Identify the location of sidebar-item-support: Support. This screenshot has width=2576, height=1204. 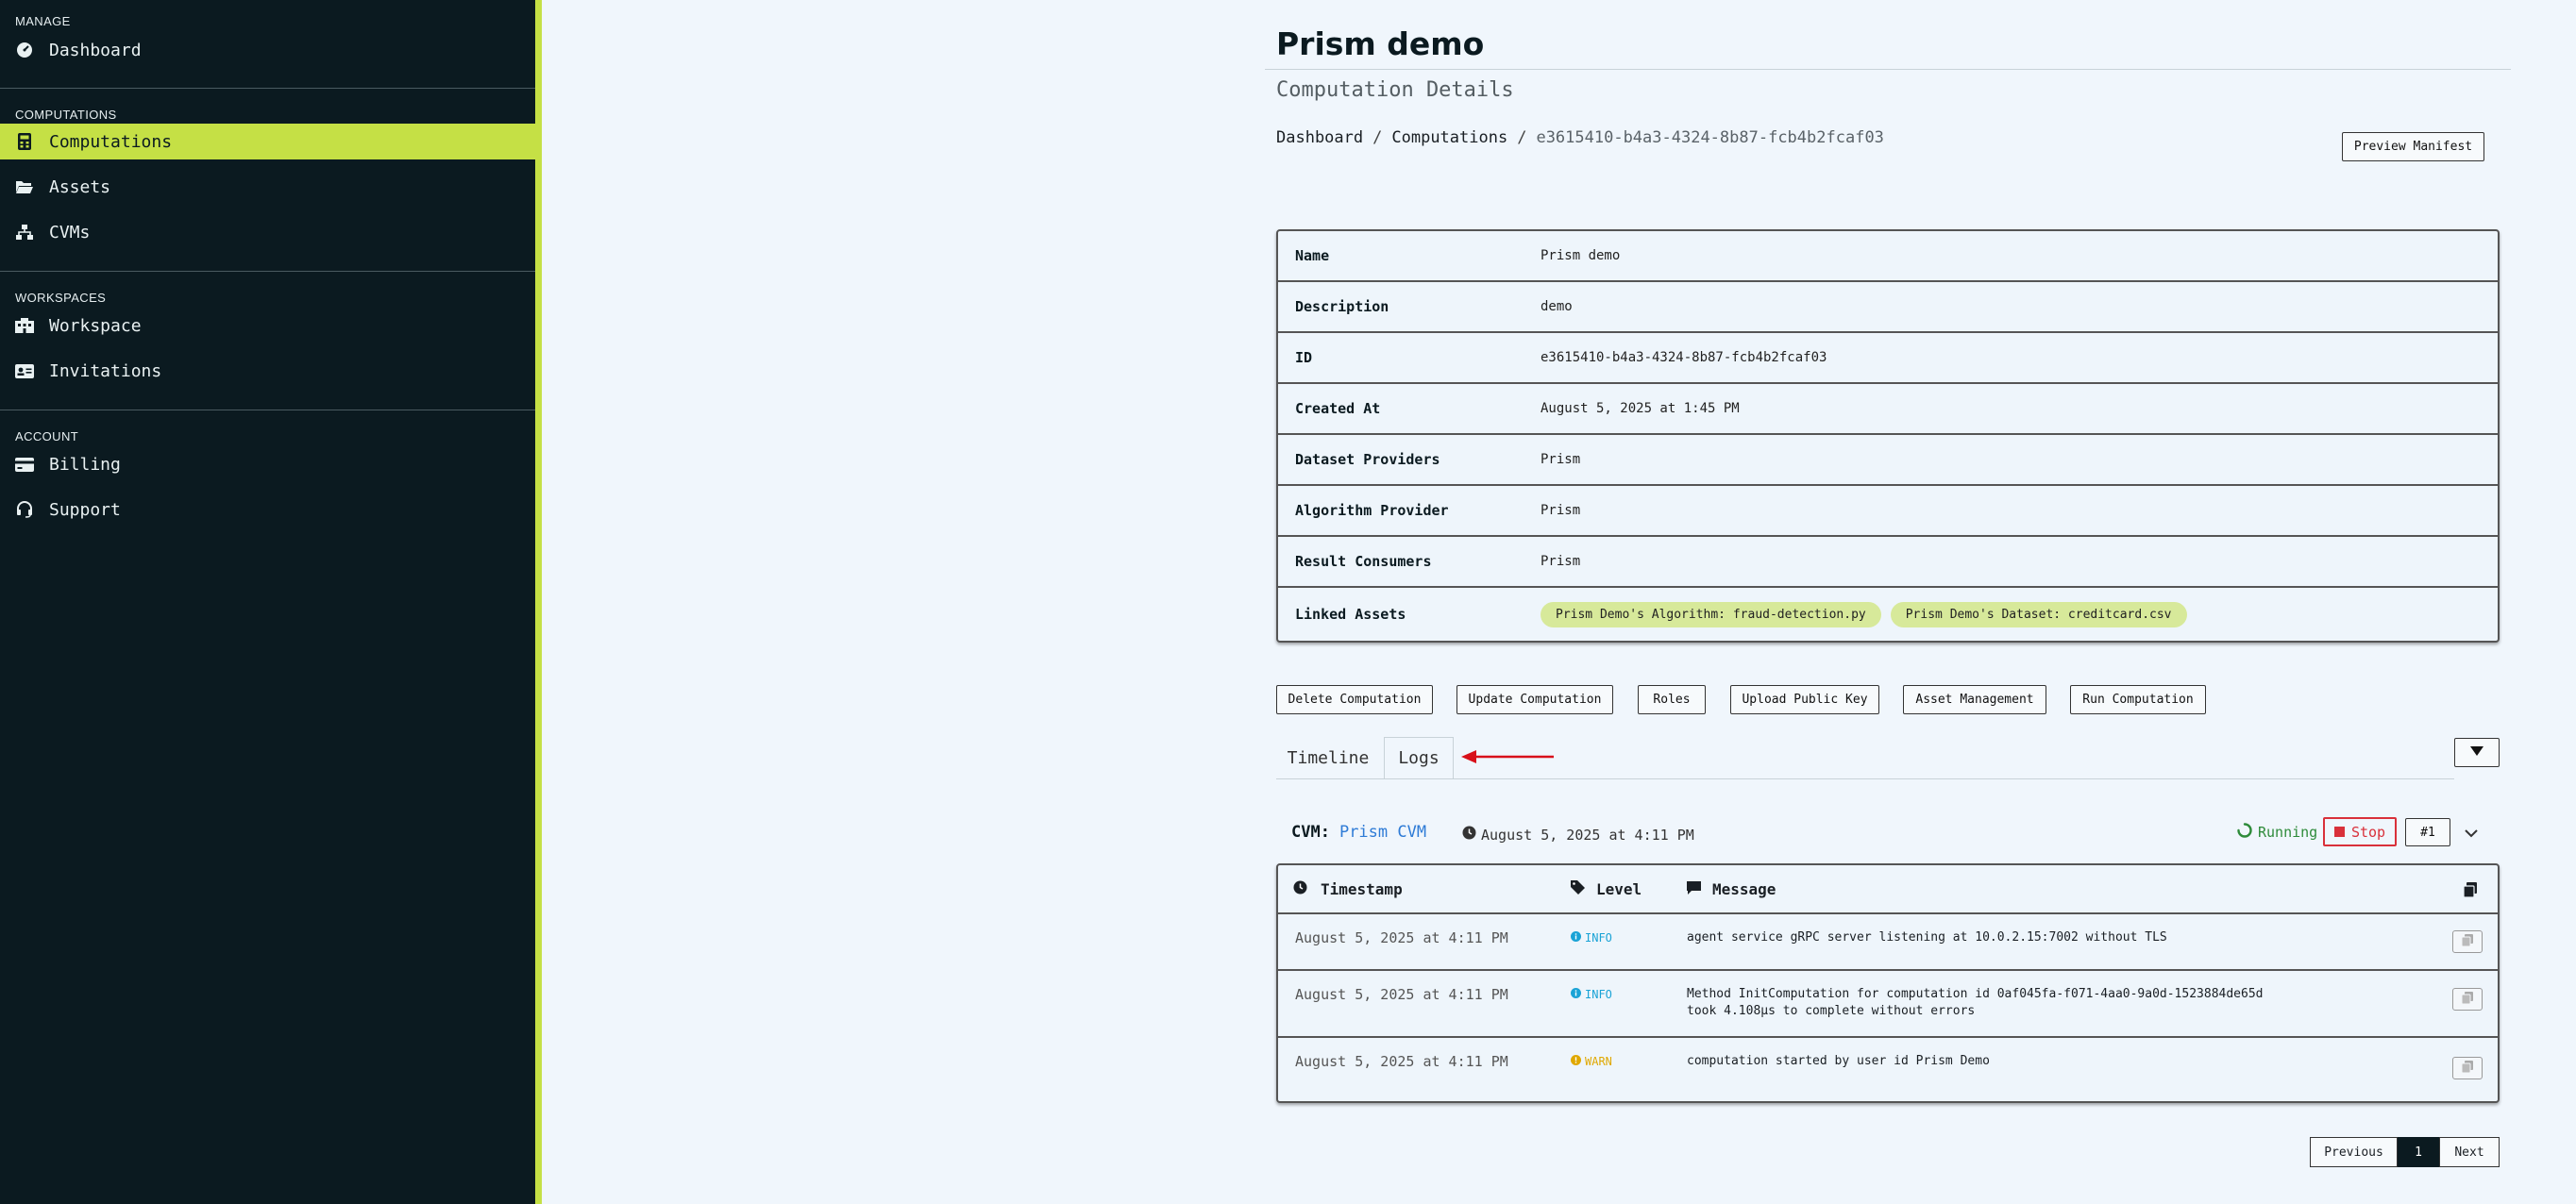
(267, 509).